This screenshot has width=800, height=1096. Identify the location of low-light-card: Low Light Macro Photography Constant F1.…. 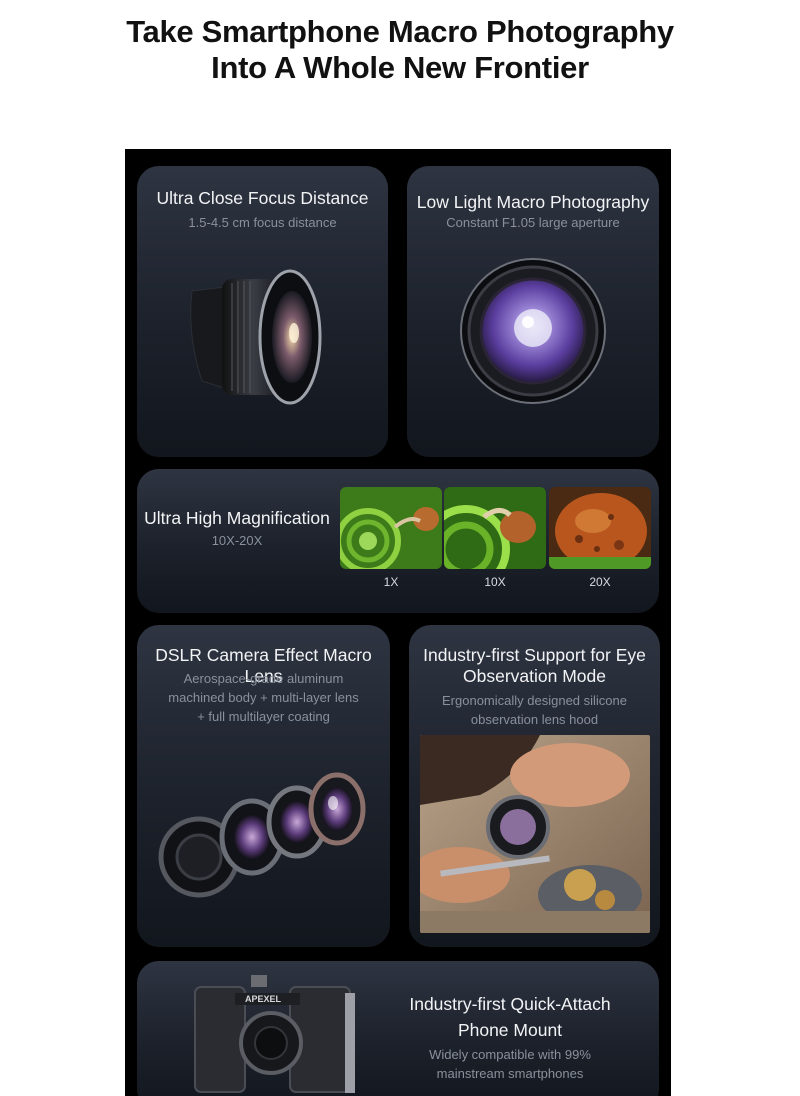
(533, 311).